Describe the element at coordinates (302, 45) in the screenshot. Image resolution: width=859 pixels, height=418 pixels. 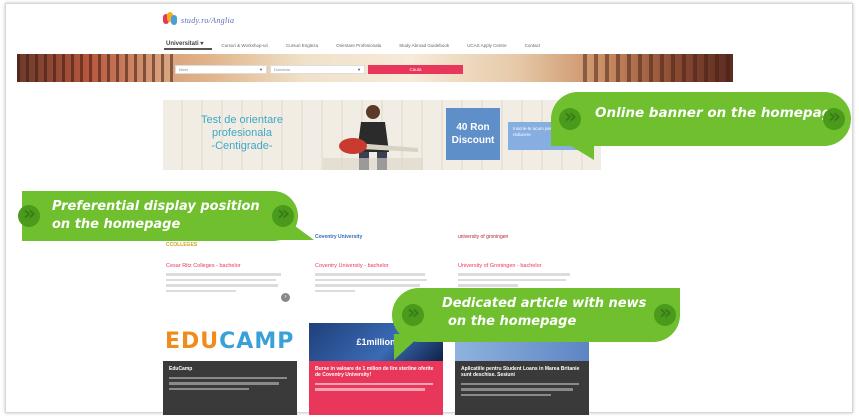
I see `nav-item-cursuri-engleza: Cursuri Engleza` at that location.